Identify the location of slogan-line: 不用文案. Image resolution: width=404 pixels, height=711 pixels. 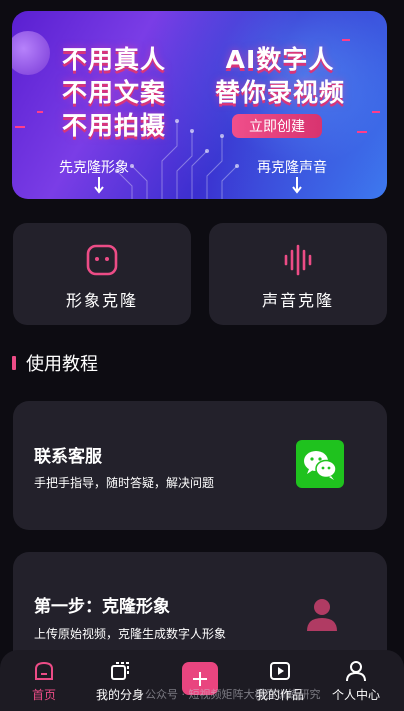
(114, 92).